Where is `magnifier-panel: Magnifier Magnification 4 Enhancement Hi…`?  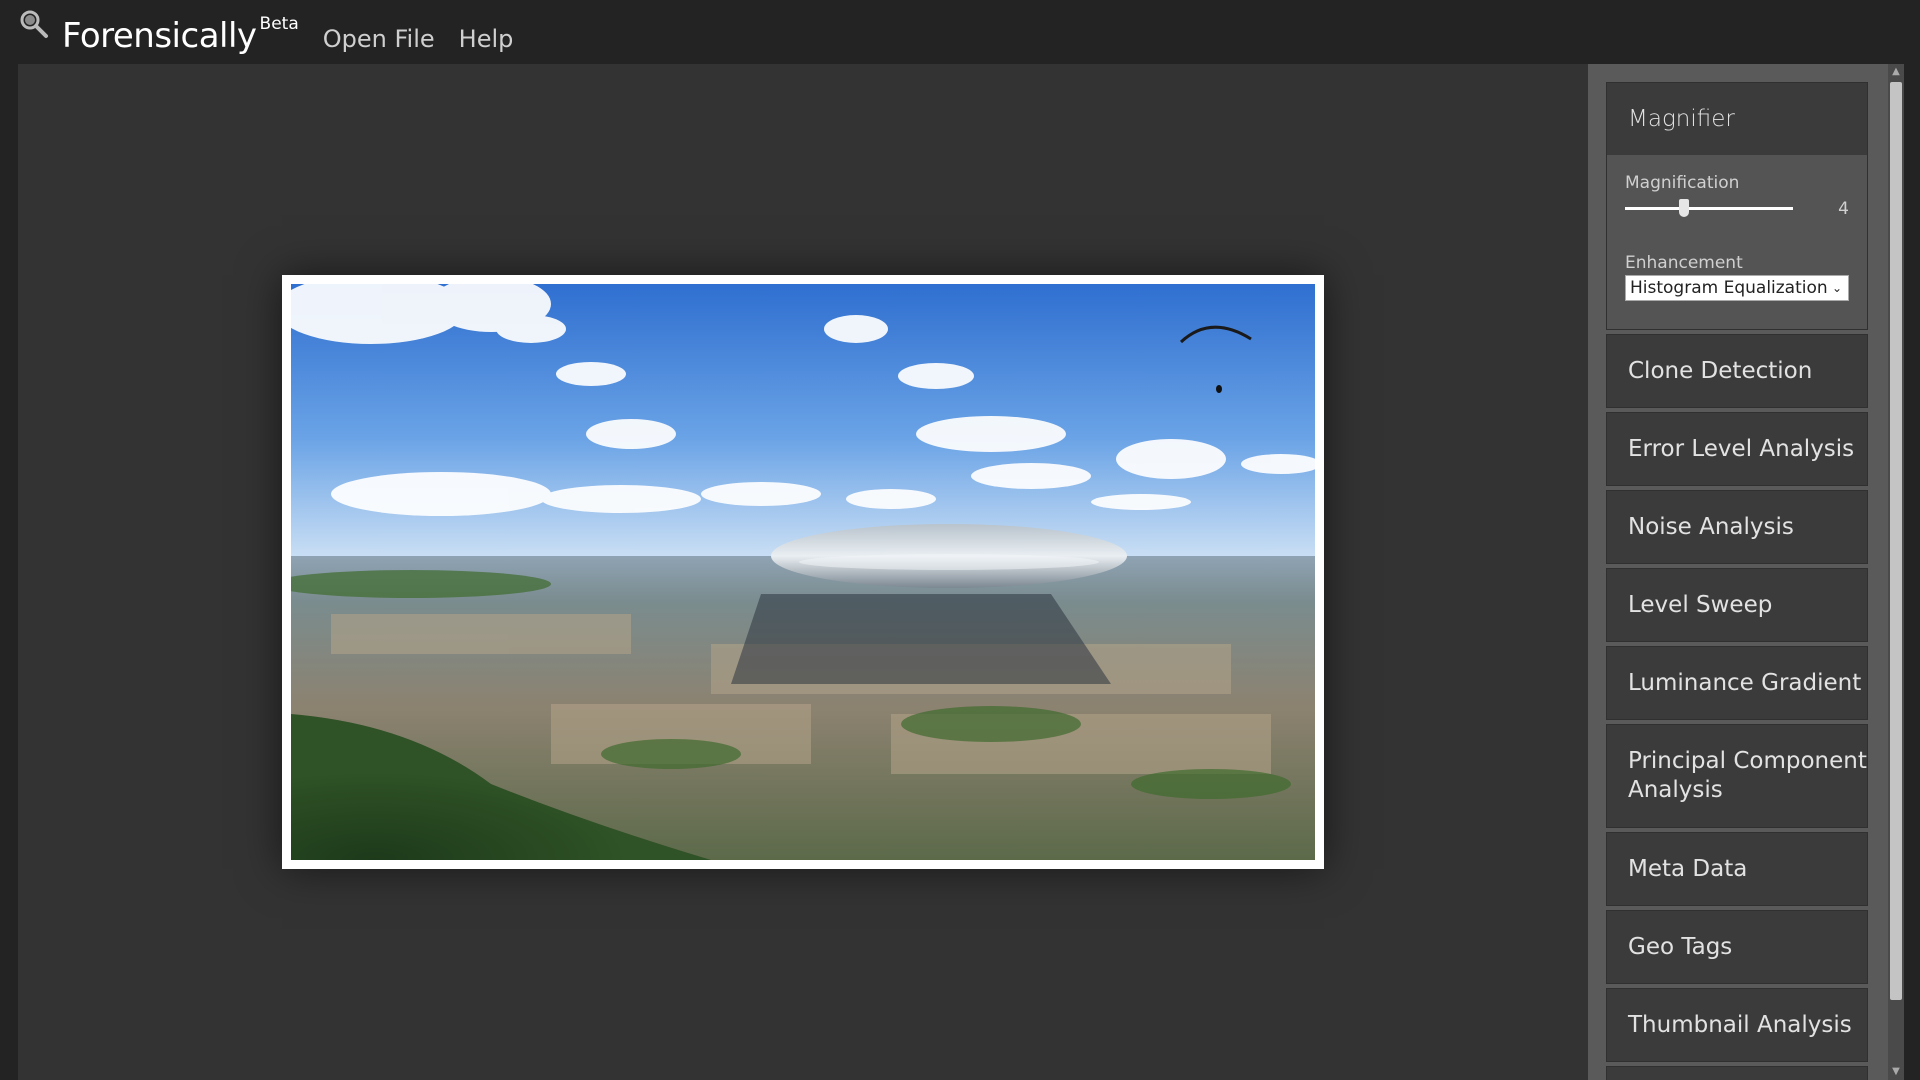 magnifier-panel: Magnifier Magnification 4 Enhancement Hi… is located at coordinates (1737, 206).